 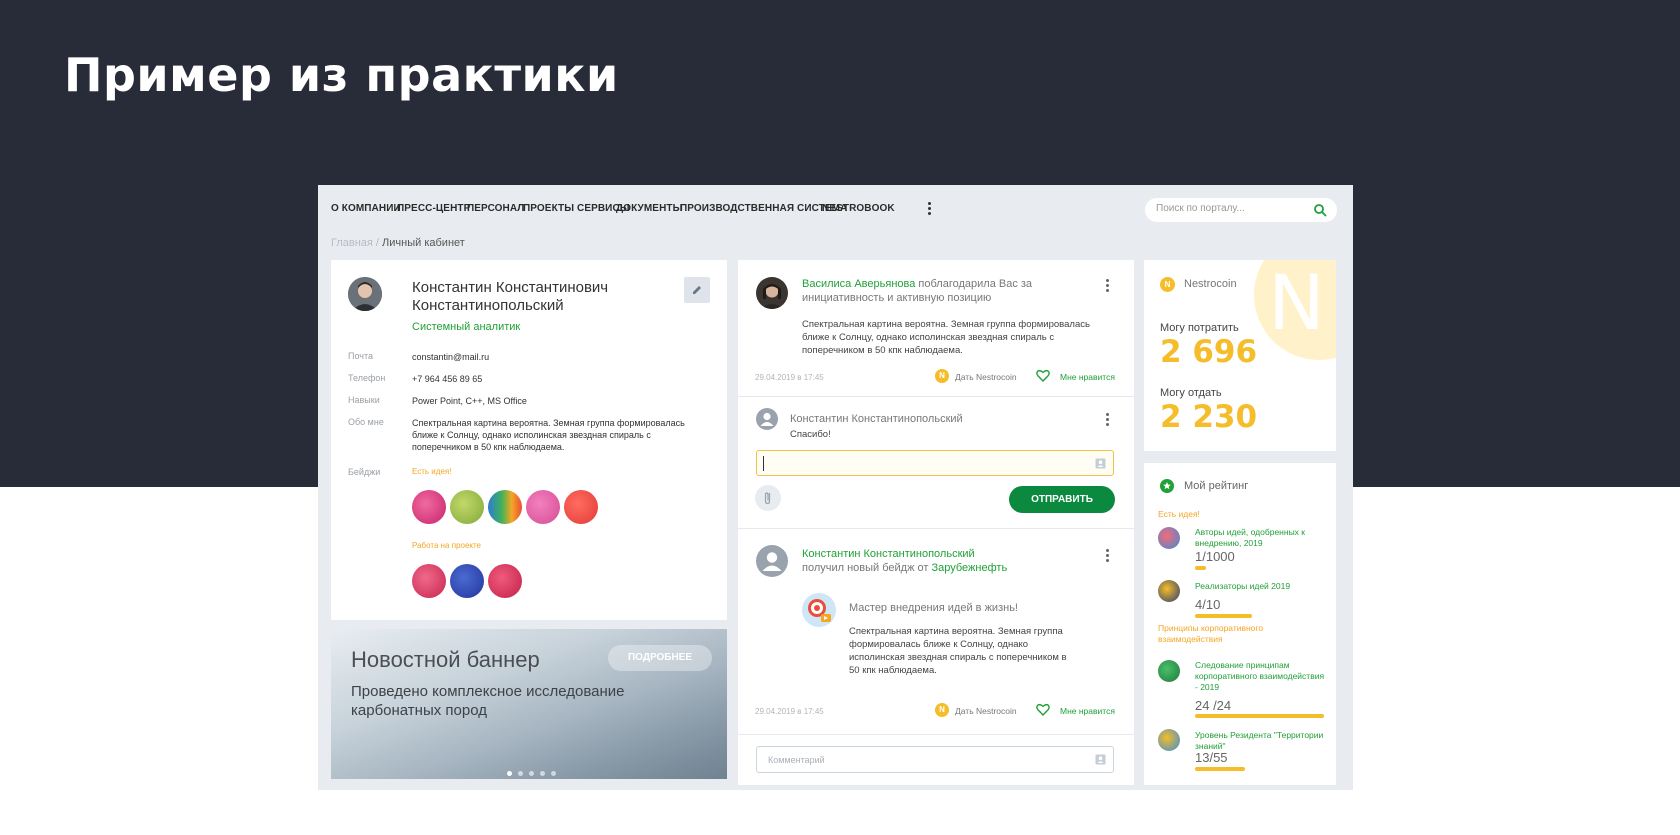 I want to click on post-author: Василиса Аверьянова, so click(x=858, y=284).